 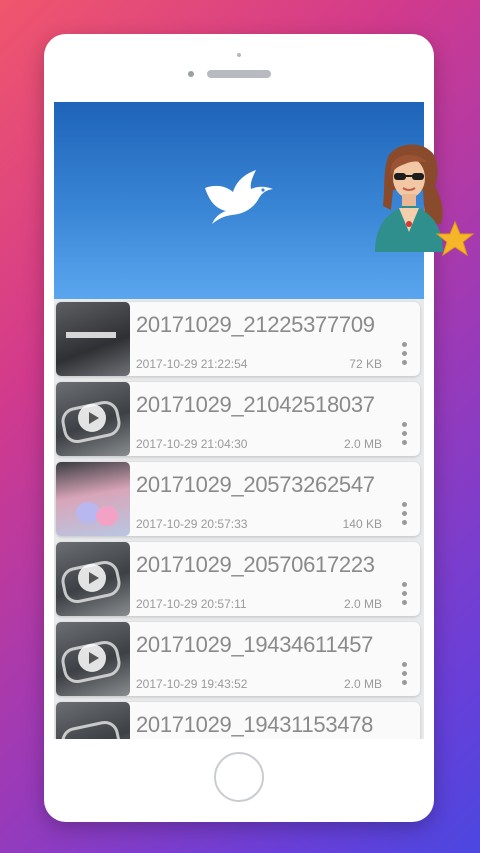 I want to click on file-size: 72 KB, so click(x=365, y=364).